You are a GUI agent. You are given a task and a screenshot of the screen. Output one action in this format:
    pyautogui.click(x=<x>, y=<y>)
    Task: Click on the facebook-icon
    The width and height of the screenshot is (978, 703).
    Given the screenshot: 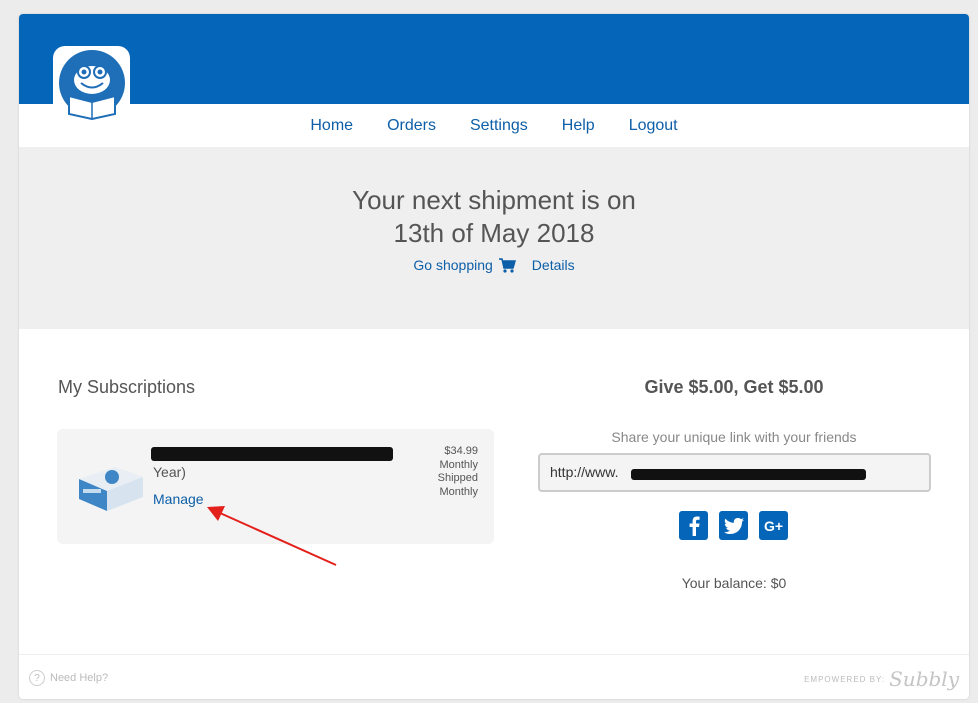 What is the action you would take?
    pyautogui.click(x=693, y=525)
    